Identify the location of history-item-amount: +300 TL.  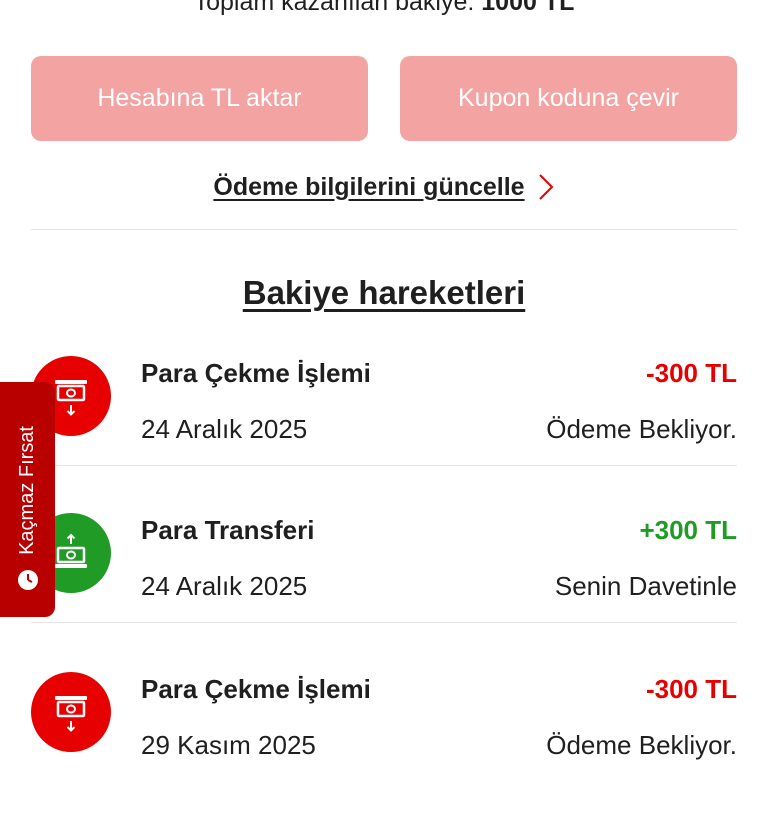
(688, 530).